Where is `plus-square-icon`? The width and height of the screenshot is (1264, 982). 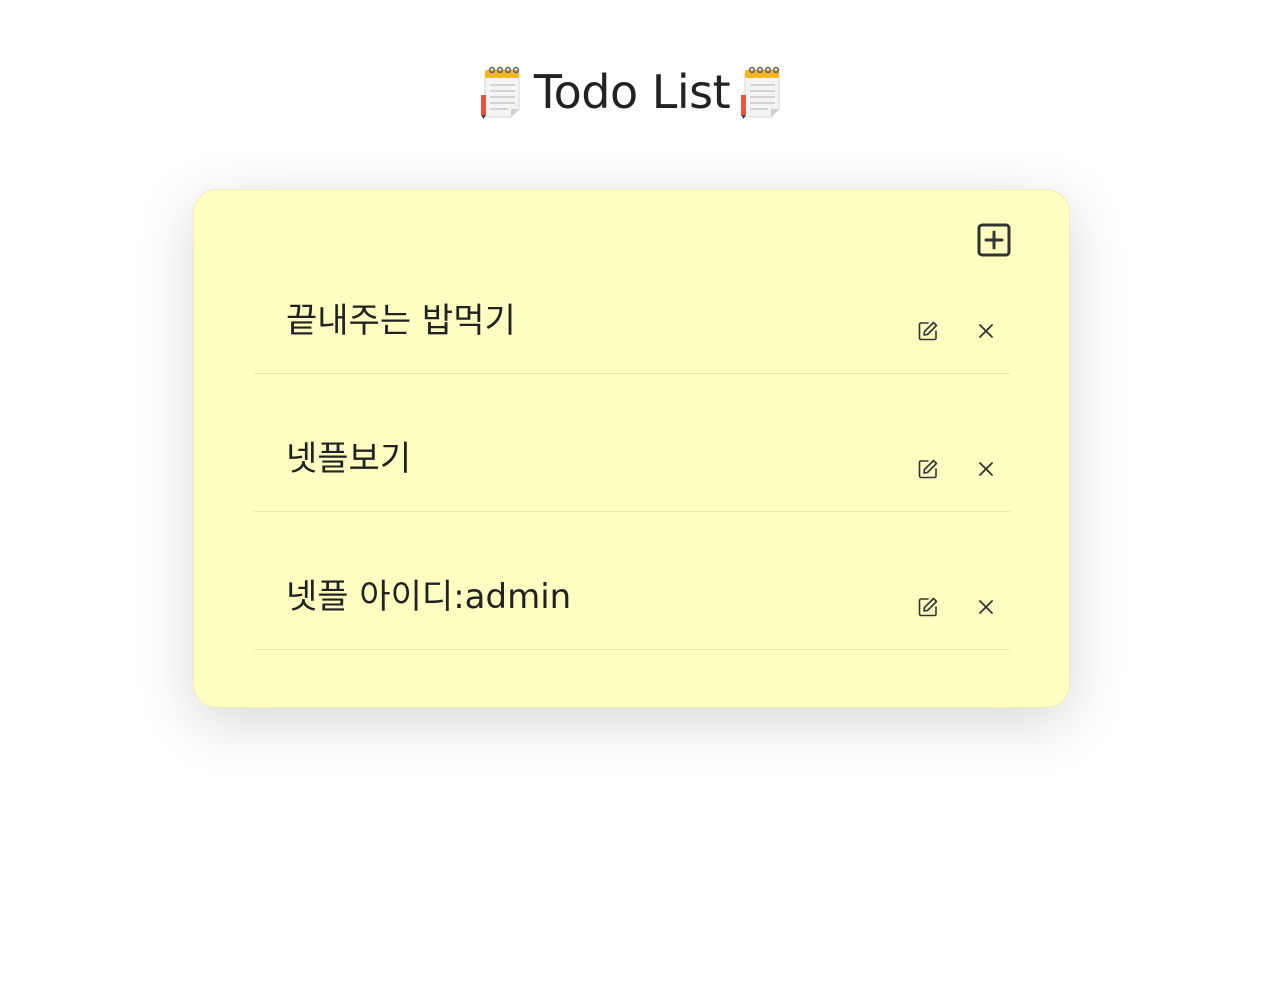
plus-square-icon is located at coordinates (994, 240).